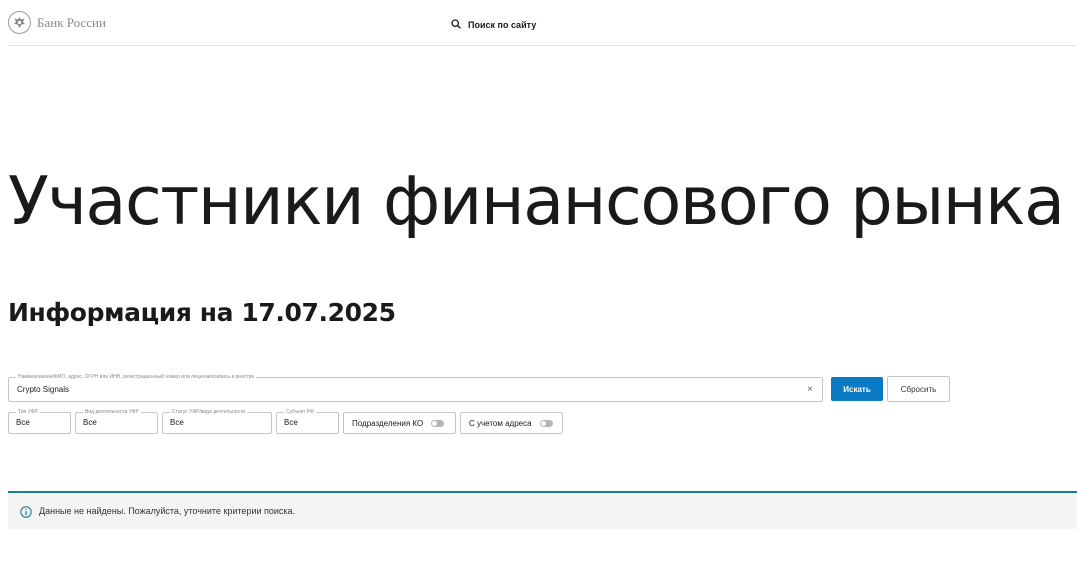 Image resolution: width=1077 pixels, height=584 pixels. What do you see at coordinates (388, 423) in the screenshot?
I see `toggle-label: Подразделения КО` at bounding box center [388, 423].